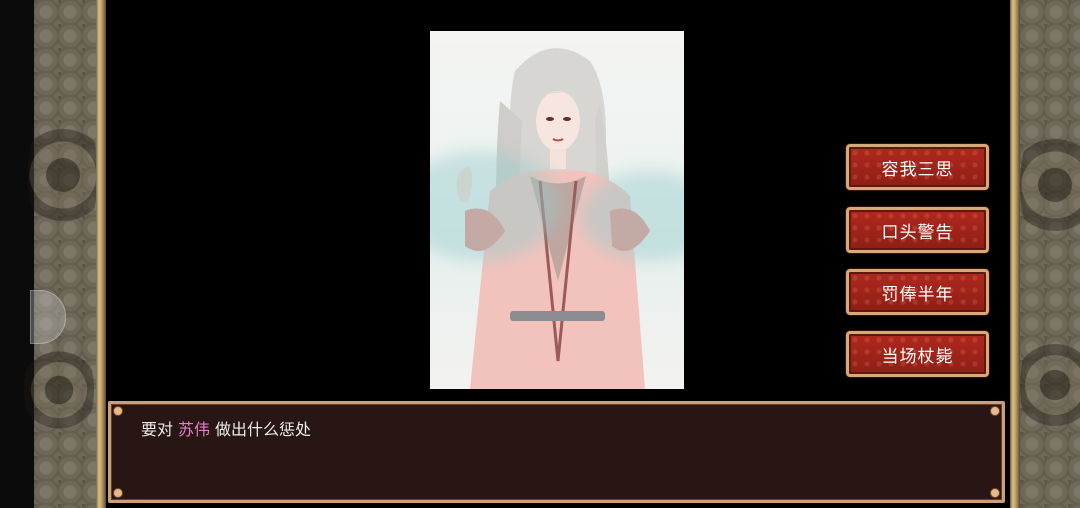 The image size is (1080, 508). Describe the element at coordinates (61, 254) in the screenshot. I see `left-decorative-panel` at that location.